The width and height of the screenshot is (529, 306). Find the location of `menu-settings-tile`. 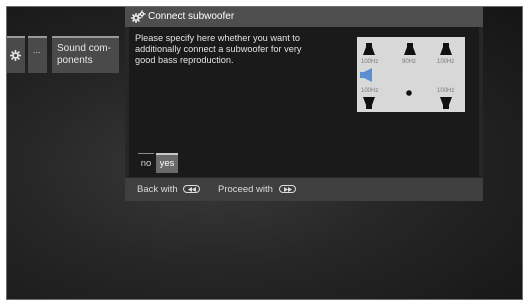

menu-settings-tile is located at coordinates (16, 54).